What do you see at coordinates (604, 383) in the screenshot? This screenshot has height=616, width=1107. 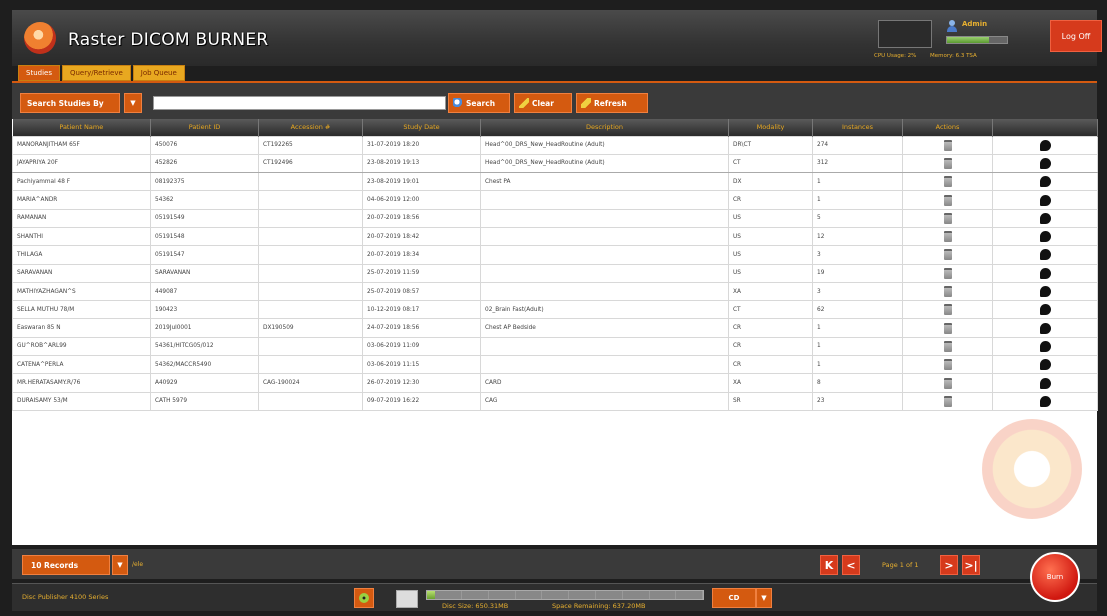 I see `cell-description: CARD` at bounding box center [604, 383].